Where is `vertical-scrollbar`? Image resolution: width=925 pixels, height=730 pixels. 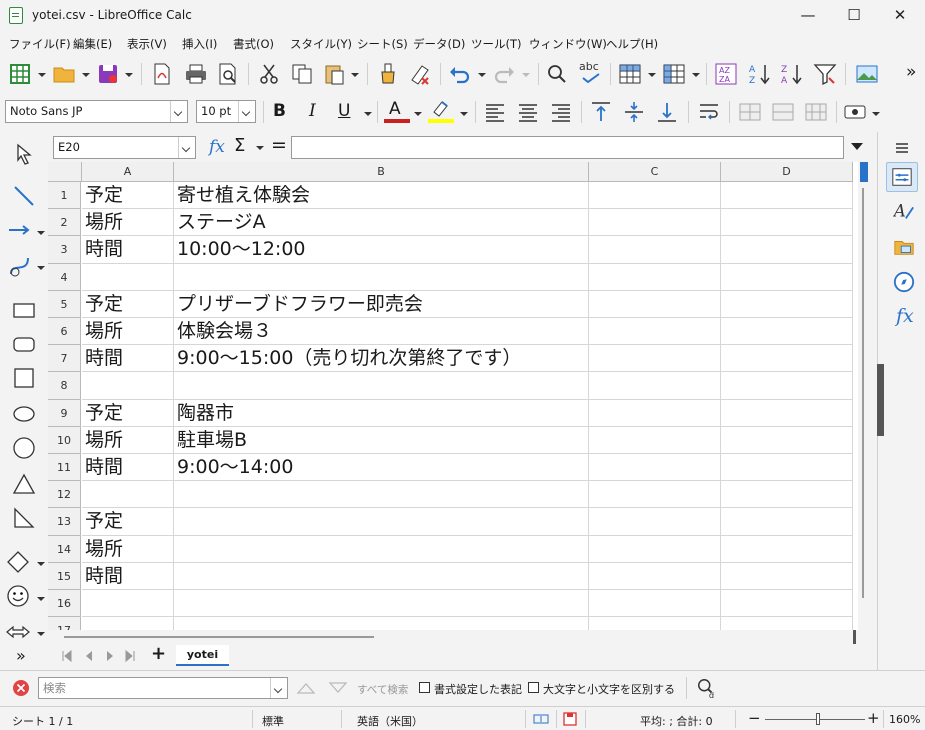 vertical-scrollbar is located at coordinates (867, 396).